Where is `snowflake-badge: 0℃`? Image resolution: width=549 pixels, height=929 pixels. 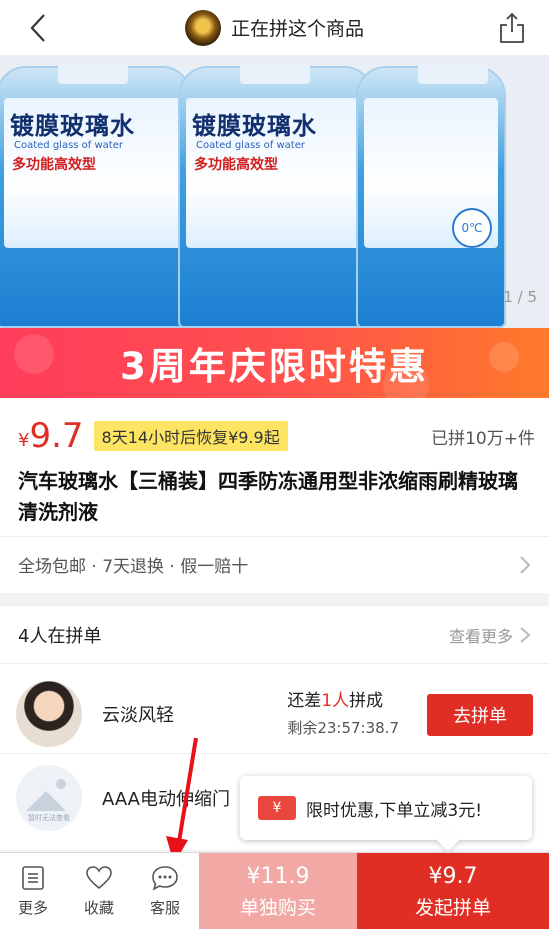
snowflake-badge: 0℃ is located at coordinates (472, 228).